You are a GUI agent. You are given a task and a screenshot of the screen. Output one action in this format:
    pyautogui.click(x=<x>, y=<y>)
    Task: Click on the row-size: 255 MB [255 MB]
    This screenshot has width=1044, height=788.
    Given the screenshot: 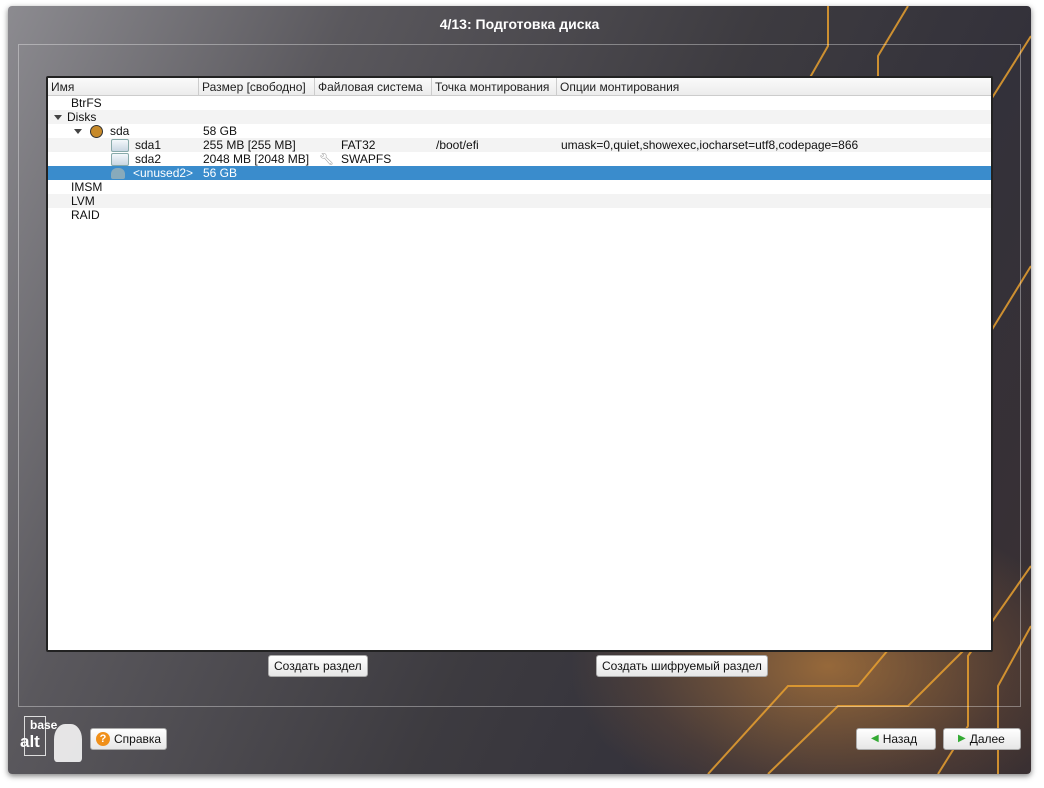 What is the action you would take?
    pyautogui.click(x=249, y=145)
    